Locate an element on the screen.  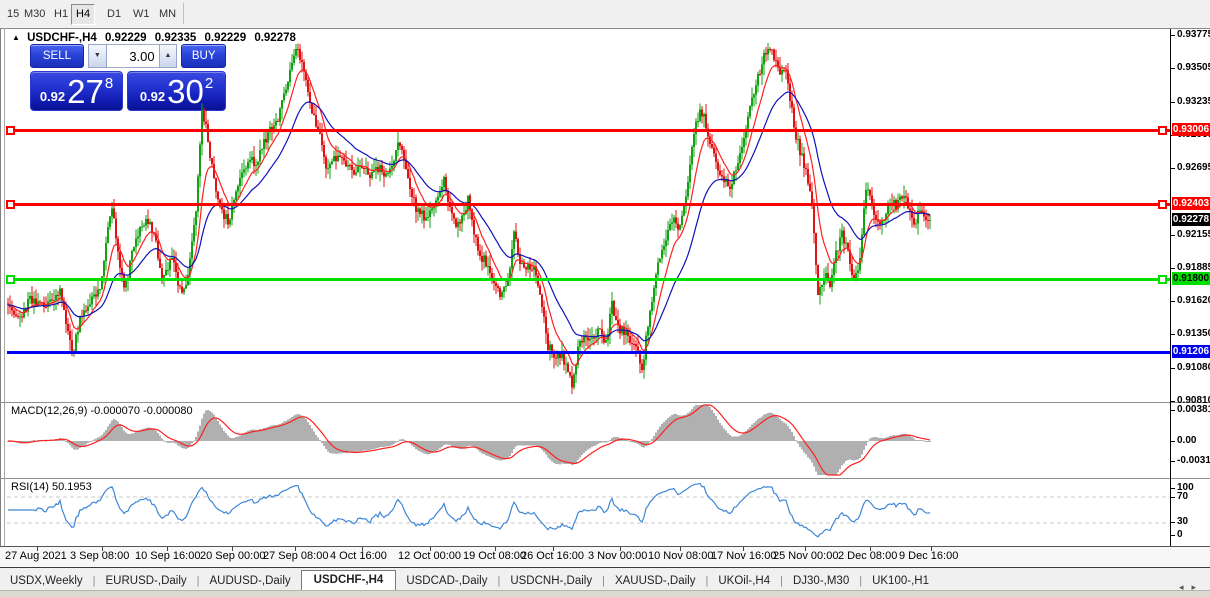
date-axis-label: 4 Oct 16:00 is located at coordinates (358, 556).